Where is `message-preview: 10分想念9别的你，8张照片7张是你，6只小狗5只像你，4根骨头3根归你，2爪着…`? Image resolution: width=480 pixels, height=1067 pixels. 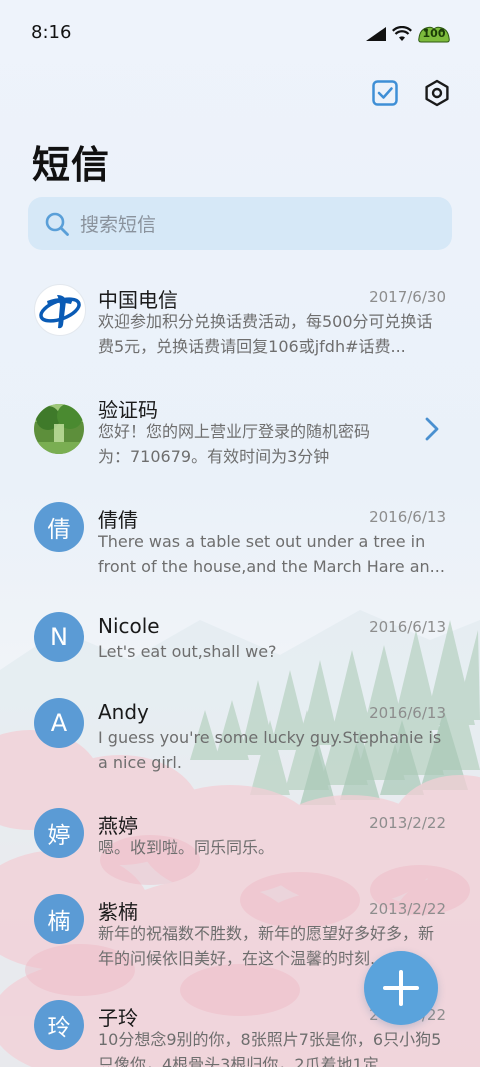 message-preview: 10分想念9别的你，8张照片7张是你，6只小狗5只像你，4根骨头3根归你，2爪着… is located at coordinates (270, 1048).